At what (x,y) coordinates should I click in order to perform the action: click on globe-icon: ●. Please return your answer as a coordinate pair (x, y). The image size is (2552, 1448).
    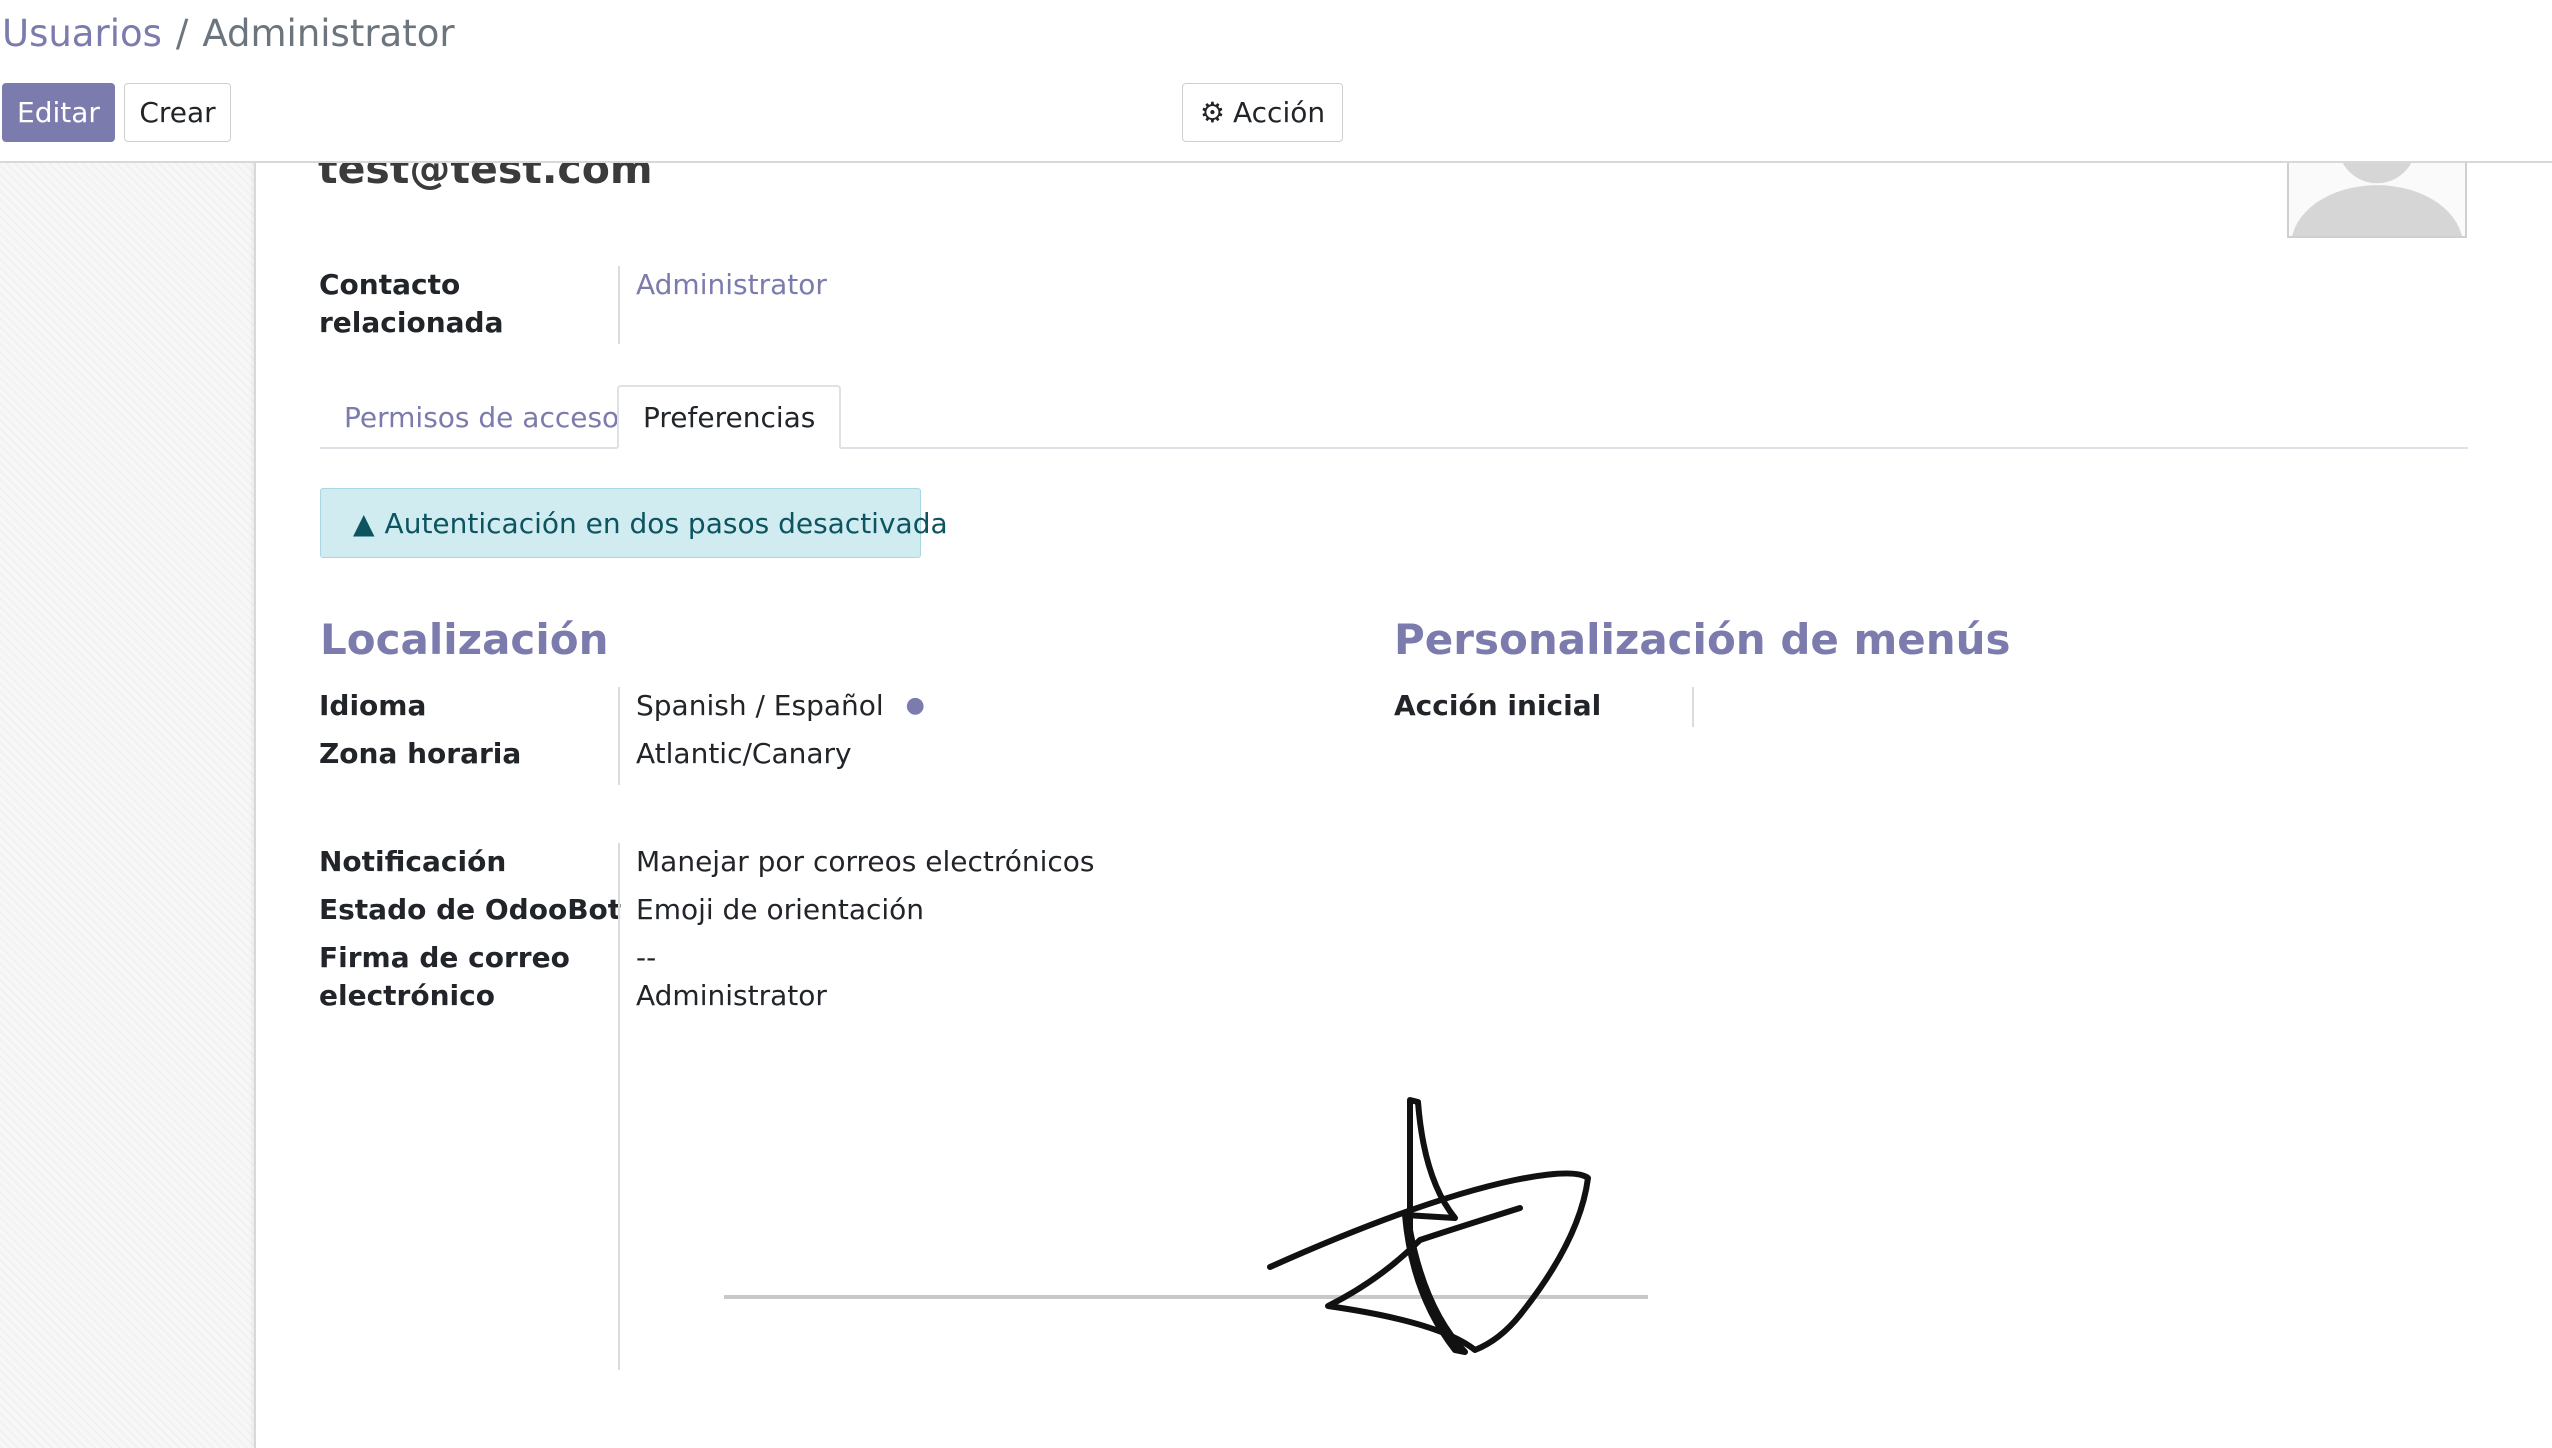
    Looking at the image, I should click on (915, 706).